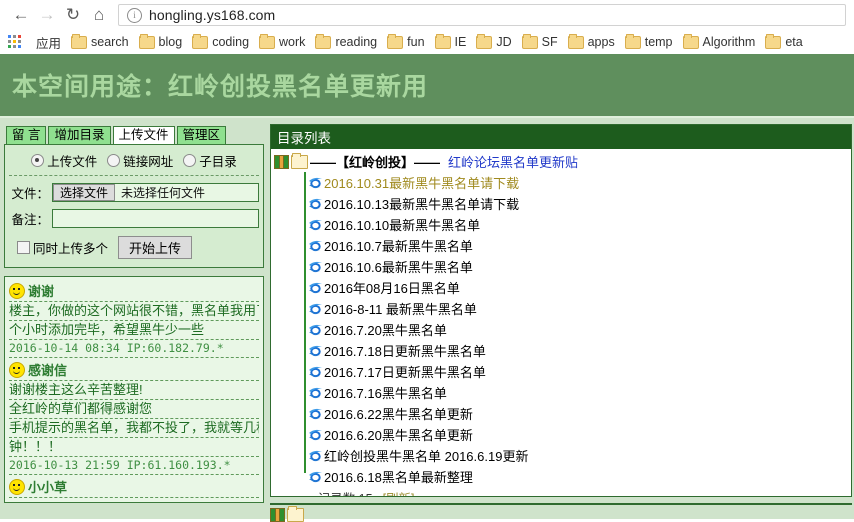  Describe the element at coordinates (577, 350) in the screenshot. I see `list-item: 2016.7.18日更新黑牛黑名单` at that location.